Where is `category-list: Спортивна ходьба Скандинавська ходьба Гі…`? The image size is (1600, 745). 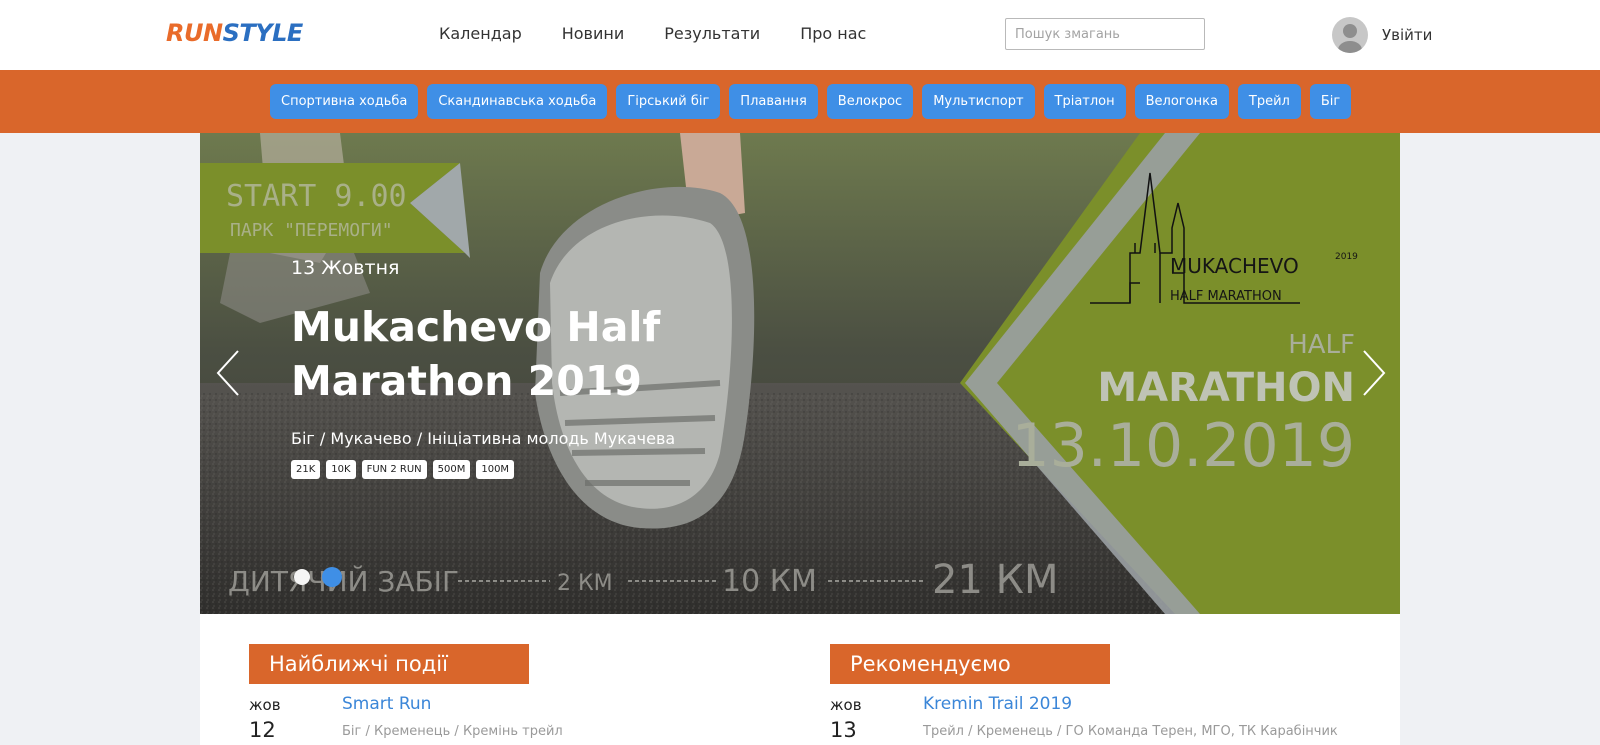 category-list: Спортивна ходьба Скандинавська ходьба Гі… is located at coordinates (811, 101).